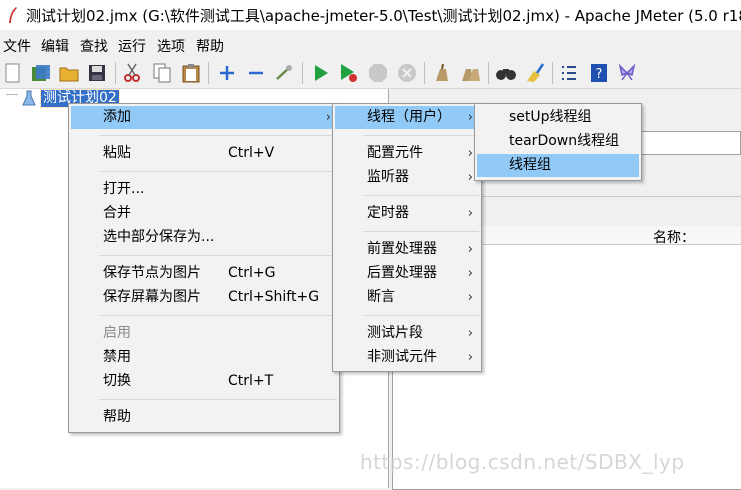 This screenshot has width=741, height=490. What do you see at coordinates (407, 177) in the screenshot?
I see `menu-item-listener: 监听器 ›` at bounding box center [407, 177].